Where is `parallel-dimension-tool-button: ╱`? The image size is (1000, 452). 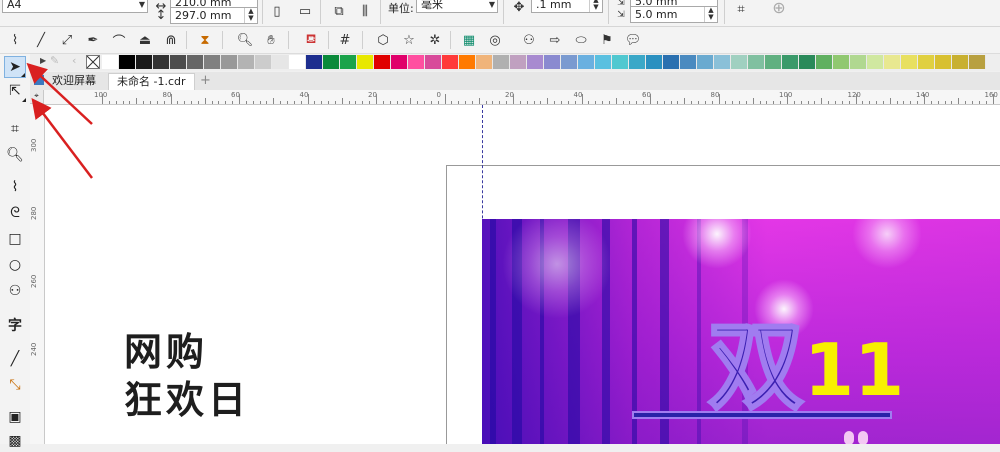
parallel-dimension-tool-button: ╱ is located at coordinates (15, 359).